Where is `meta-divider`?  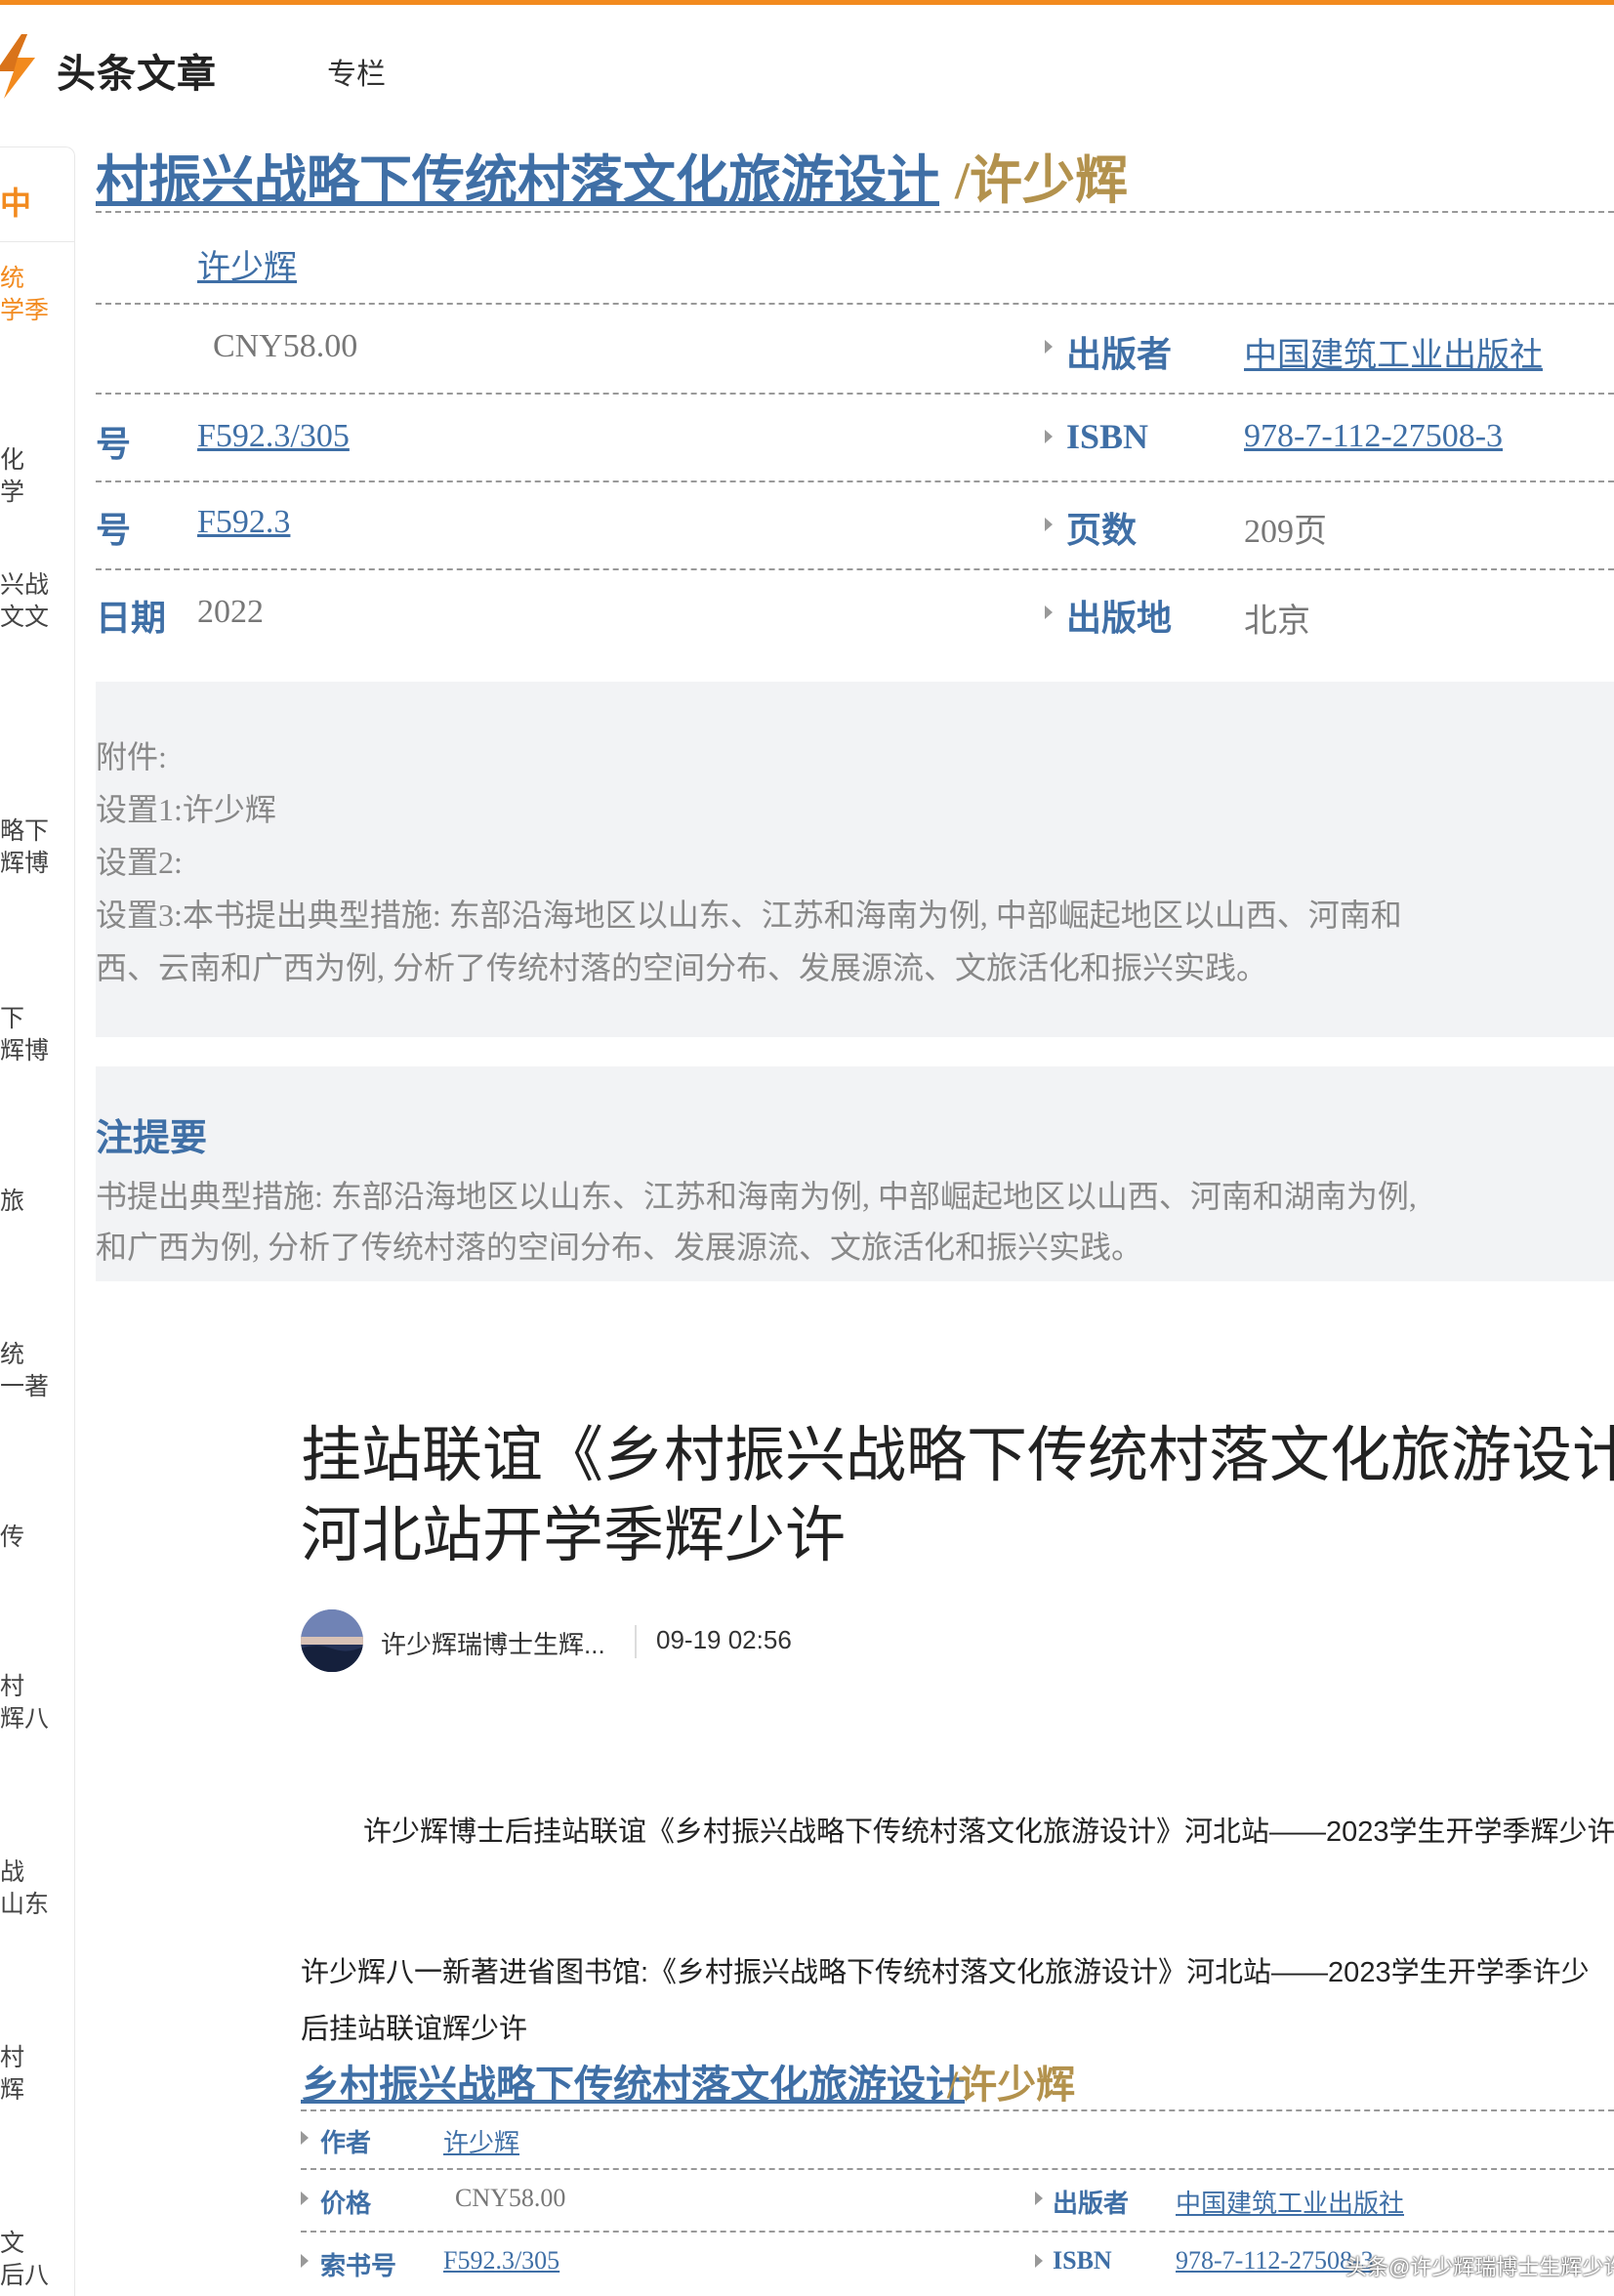 meta-divider is located at coordinates (636, 1641).